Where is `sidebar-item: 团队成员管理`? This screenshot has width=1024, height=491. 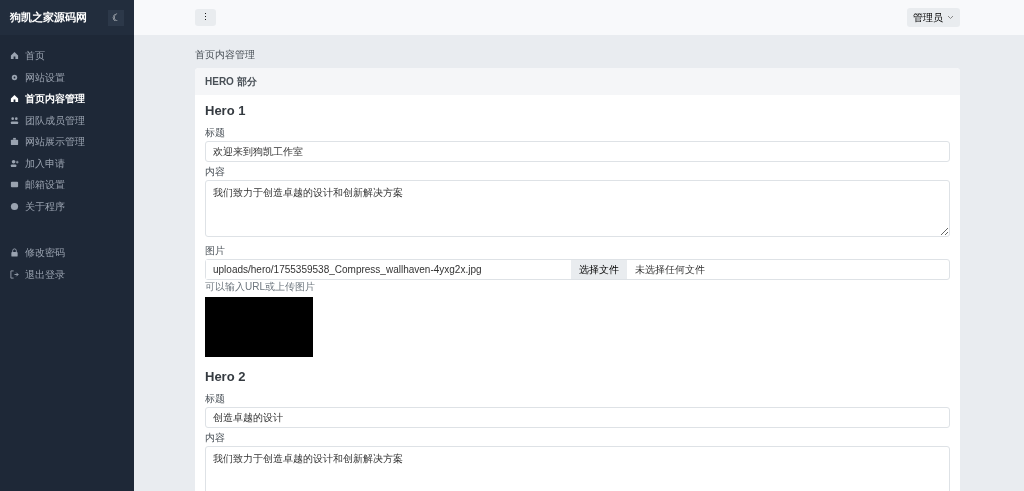 sidebar-item: 团队成员管理 is located at coordinates (67, 120).